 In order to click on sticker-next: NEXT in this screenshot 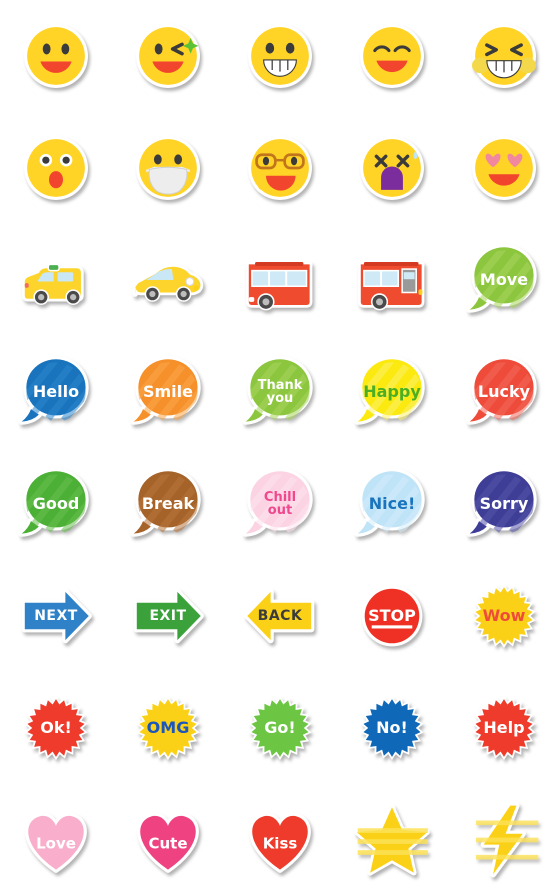, I will do `click(56, 616)`.